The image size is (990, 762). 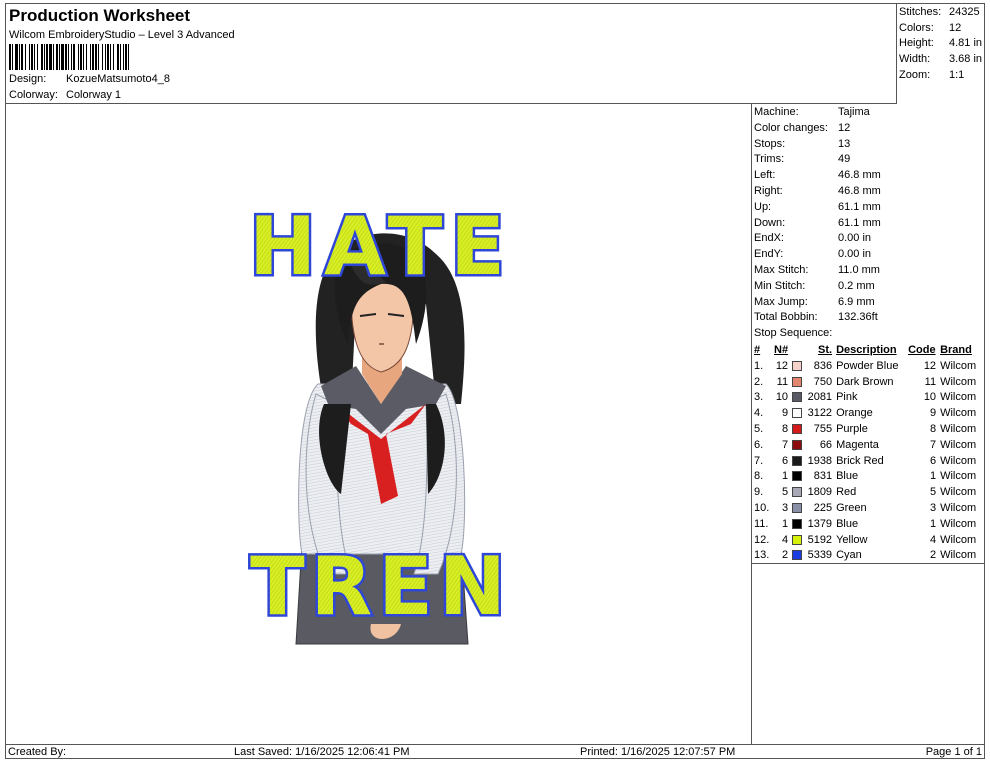 What do you see at coordinates (759, 428) in the screenshot?
I see `row-index: 5.` at bounding box center [759, 428].